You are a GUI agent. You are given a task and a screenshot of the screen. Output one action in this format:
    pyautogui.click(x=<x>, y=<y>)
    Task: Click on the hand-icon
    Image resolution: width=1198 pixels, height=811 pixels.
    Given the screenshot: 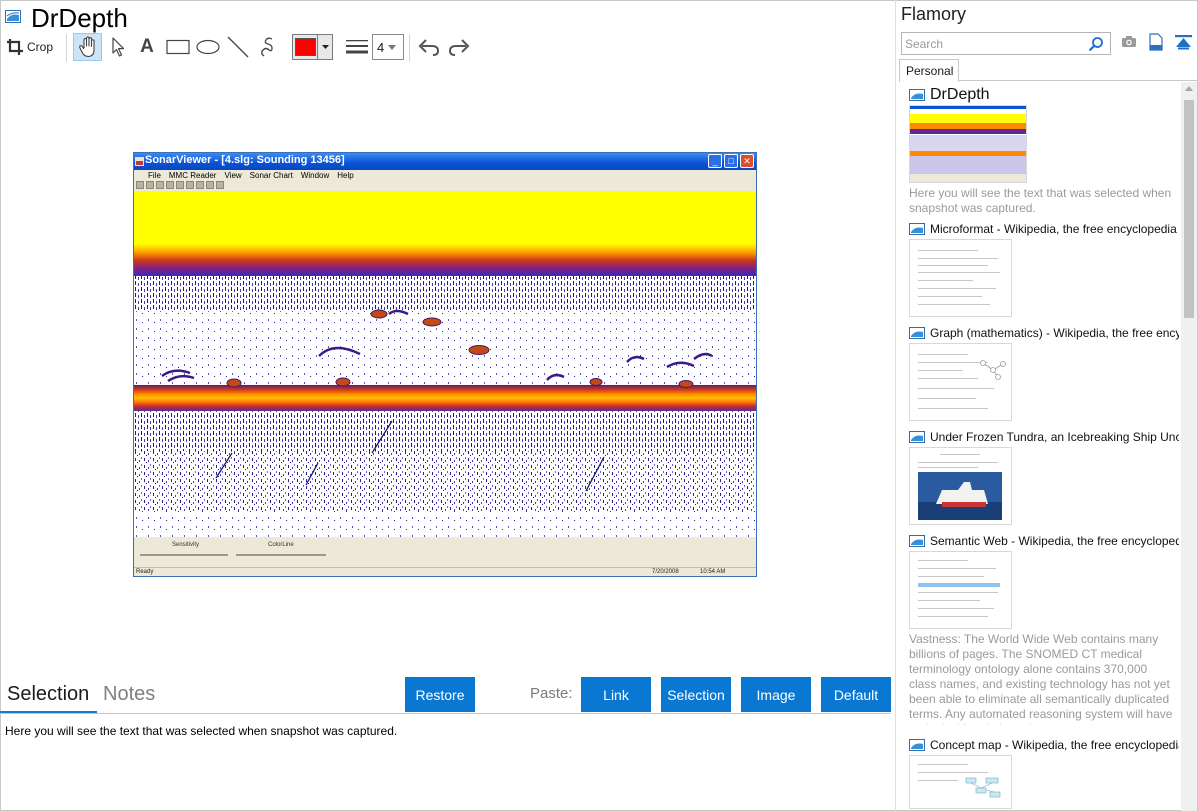 What is the action you would take?
    pyautogui.click(x=86, y=47)
    